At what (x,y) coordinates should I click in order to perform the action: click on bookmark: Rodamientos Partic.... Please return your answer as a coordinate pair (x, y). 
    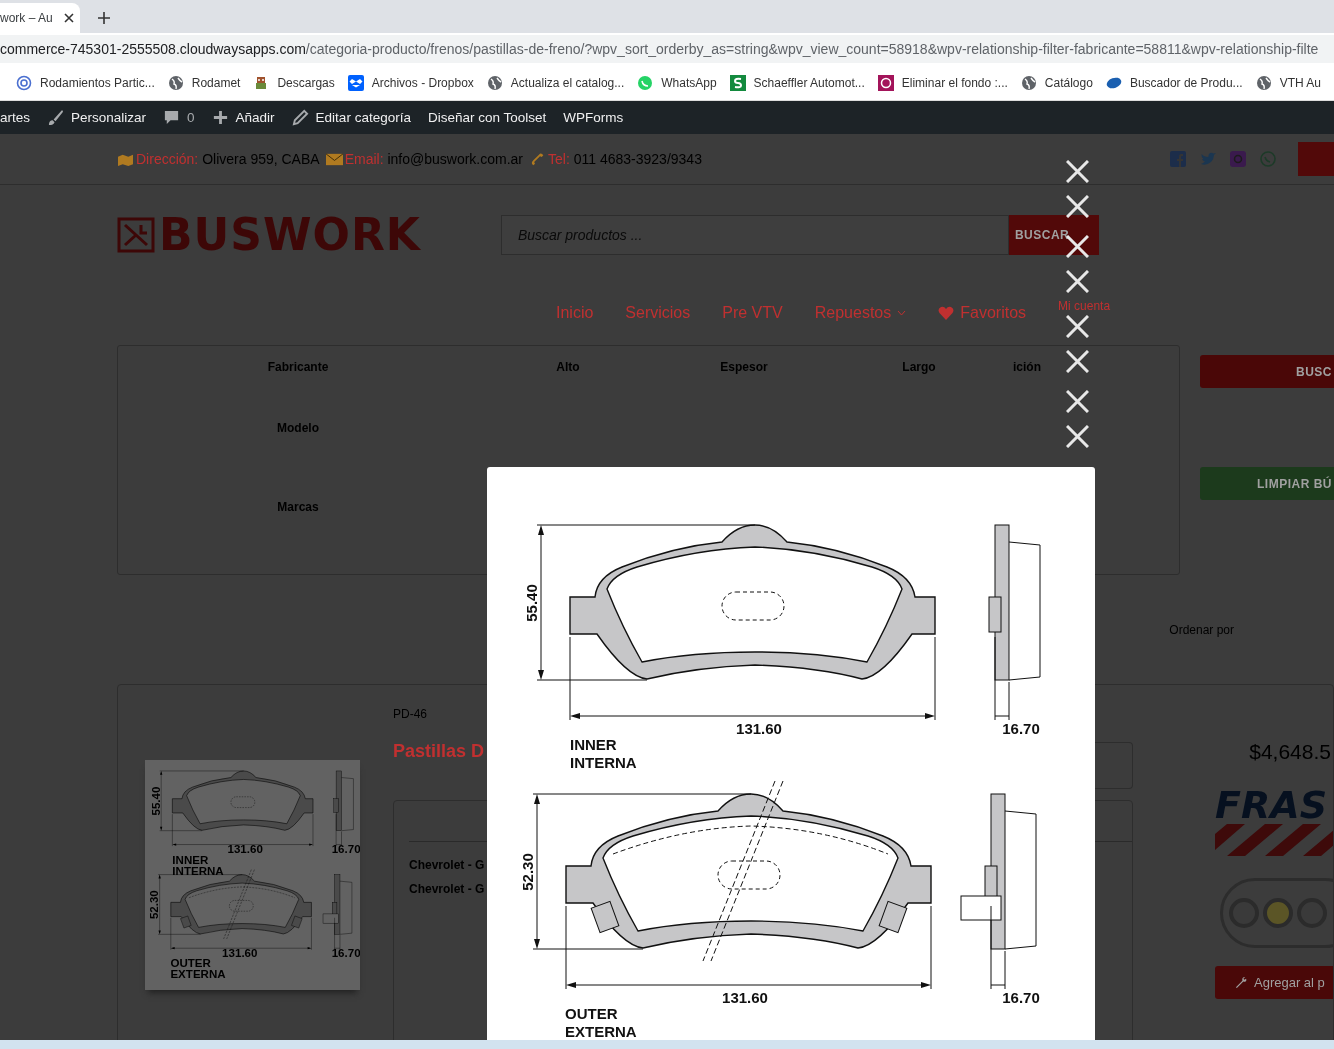
    Looking at the image, I should click on (97, 82).